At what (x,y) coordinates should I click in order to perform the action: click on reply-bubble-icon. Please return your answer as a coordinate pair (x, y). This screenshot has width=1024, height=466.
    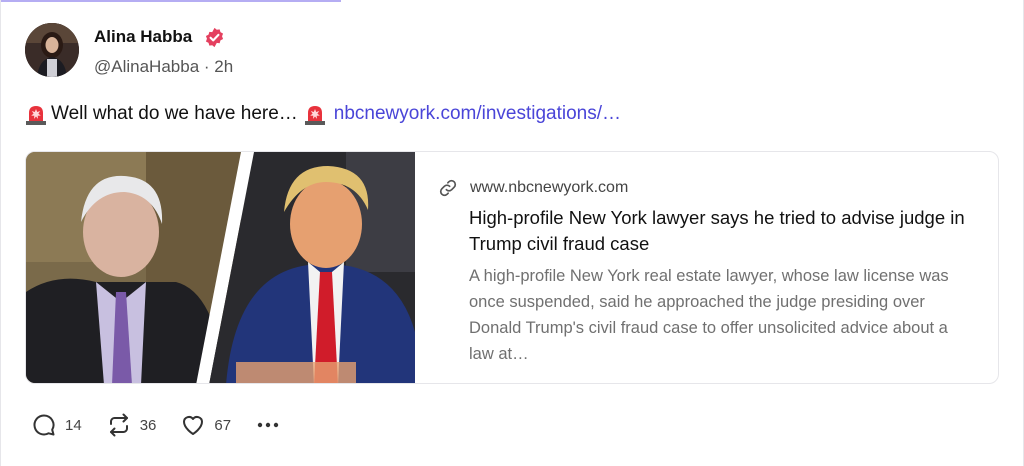
    Looking at the image, I should click on (44, 425).